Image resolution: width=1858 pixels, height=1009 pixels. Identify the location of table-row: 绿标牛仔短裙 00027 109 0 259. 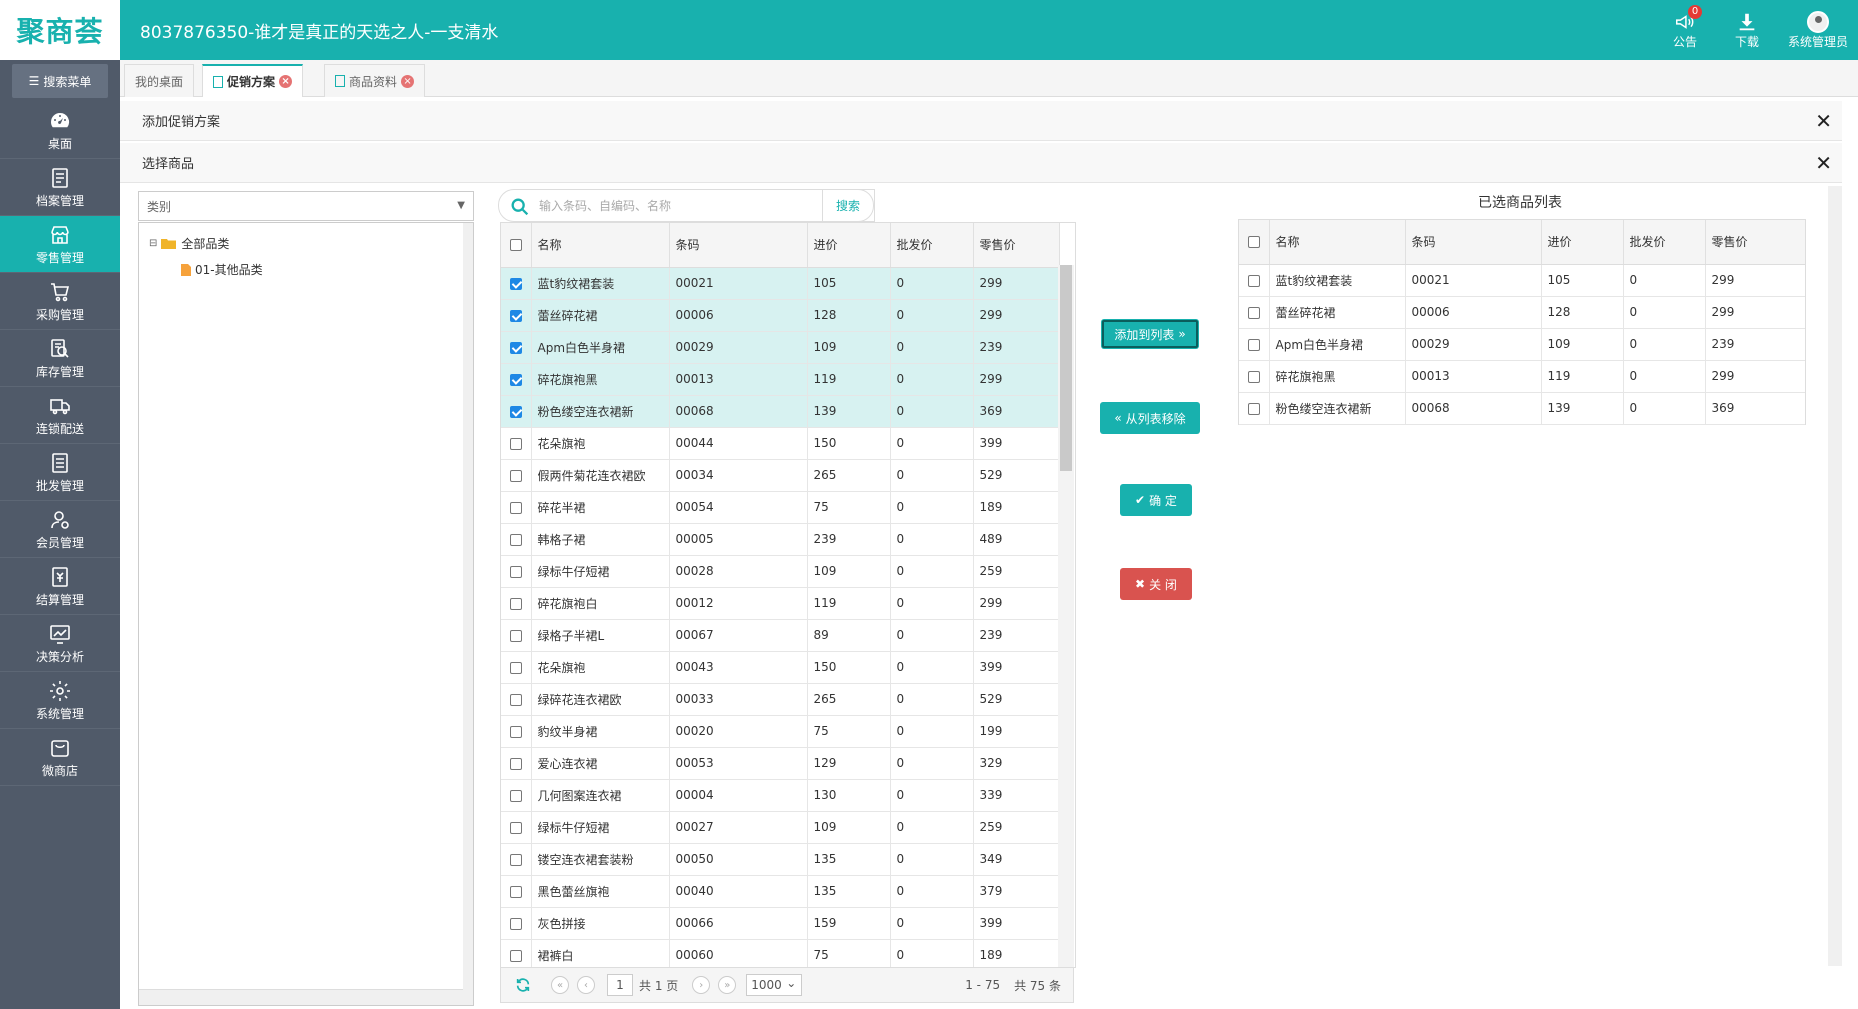
(780, 827).